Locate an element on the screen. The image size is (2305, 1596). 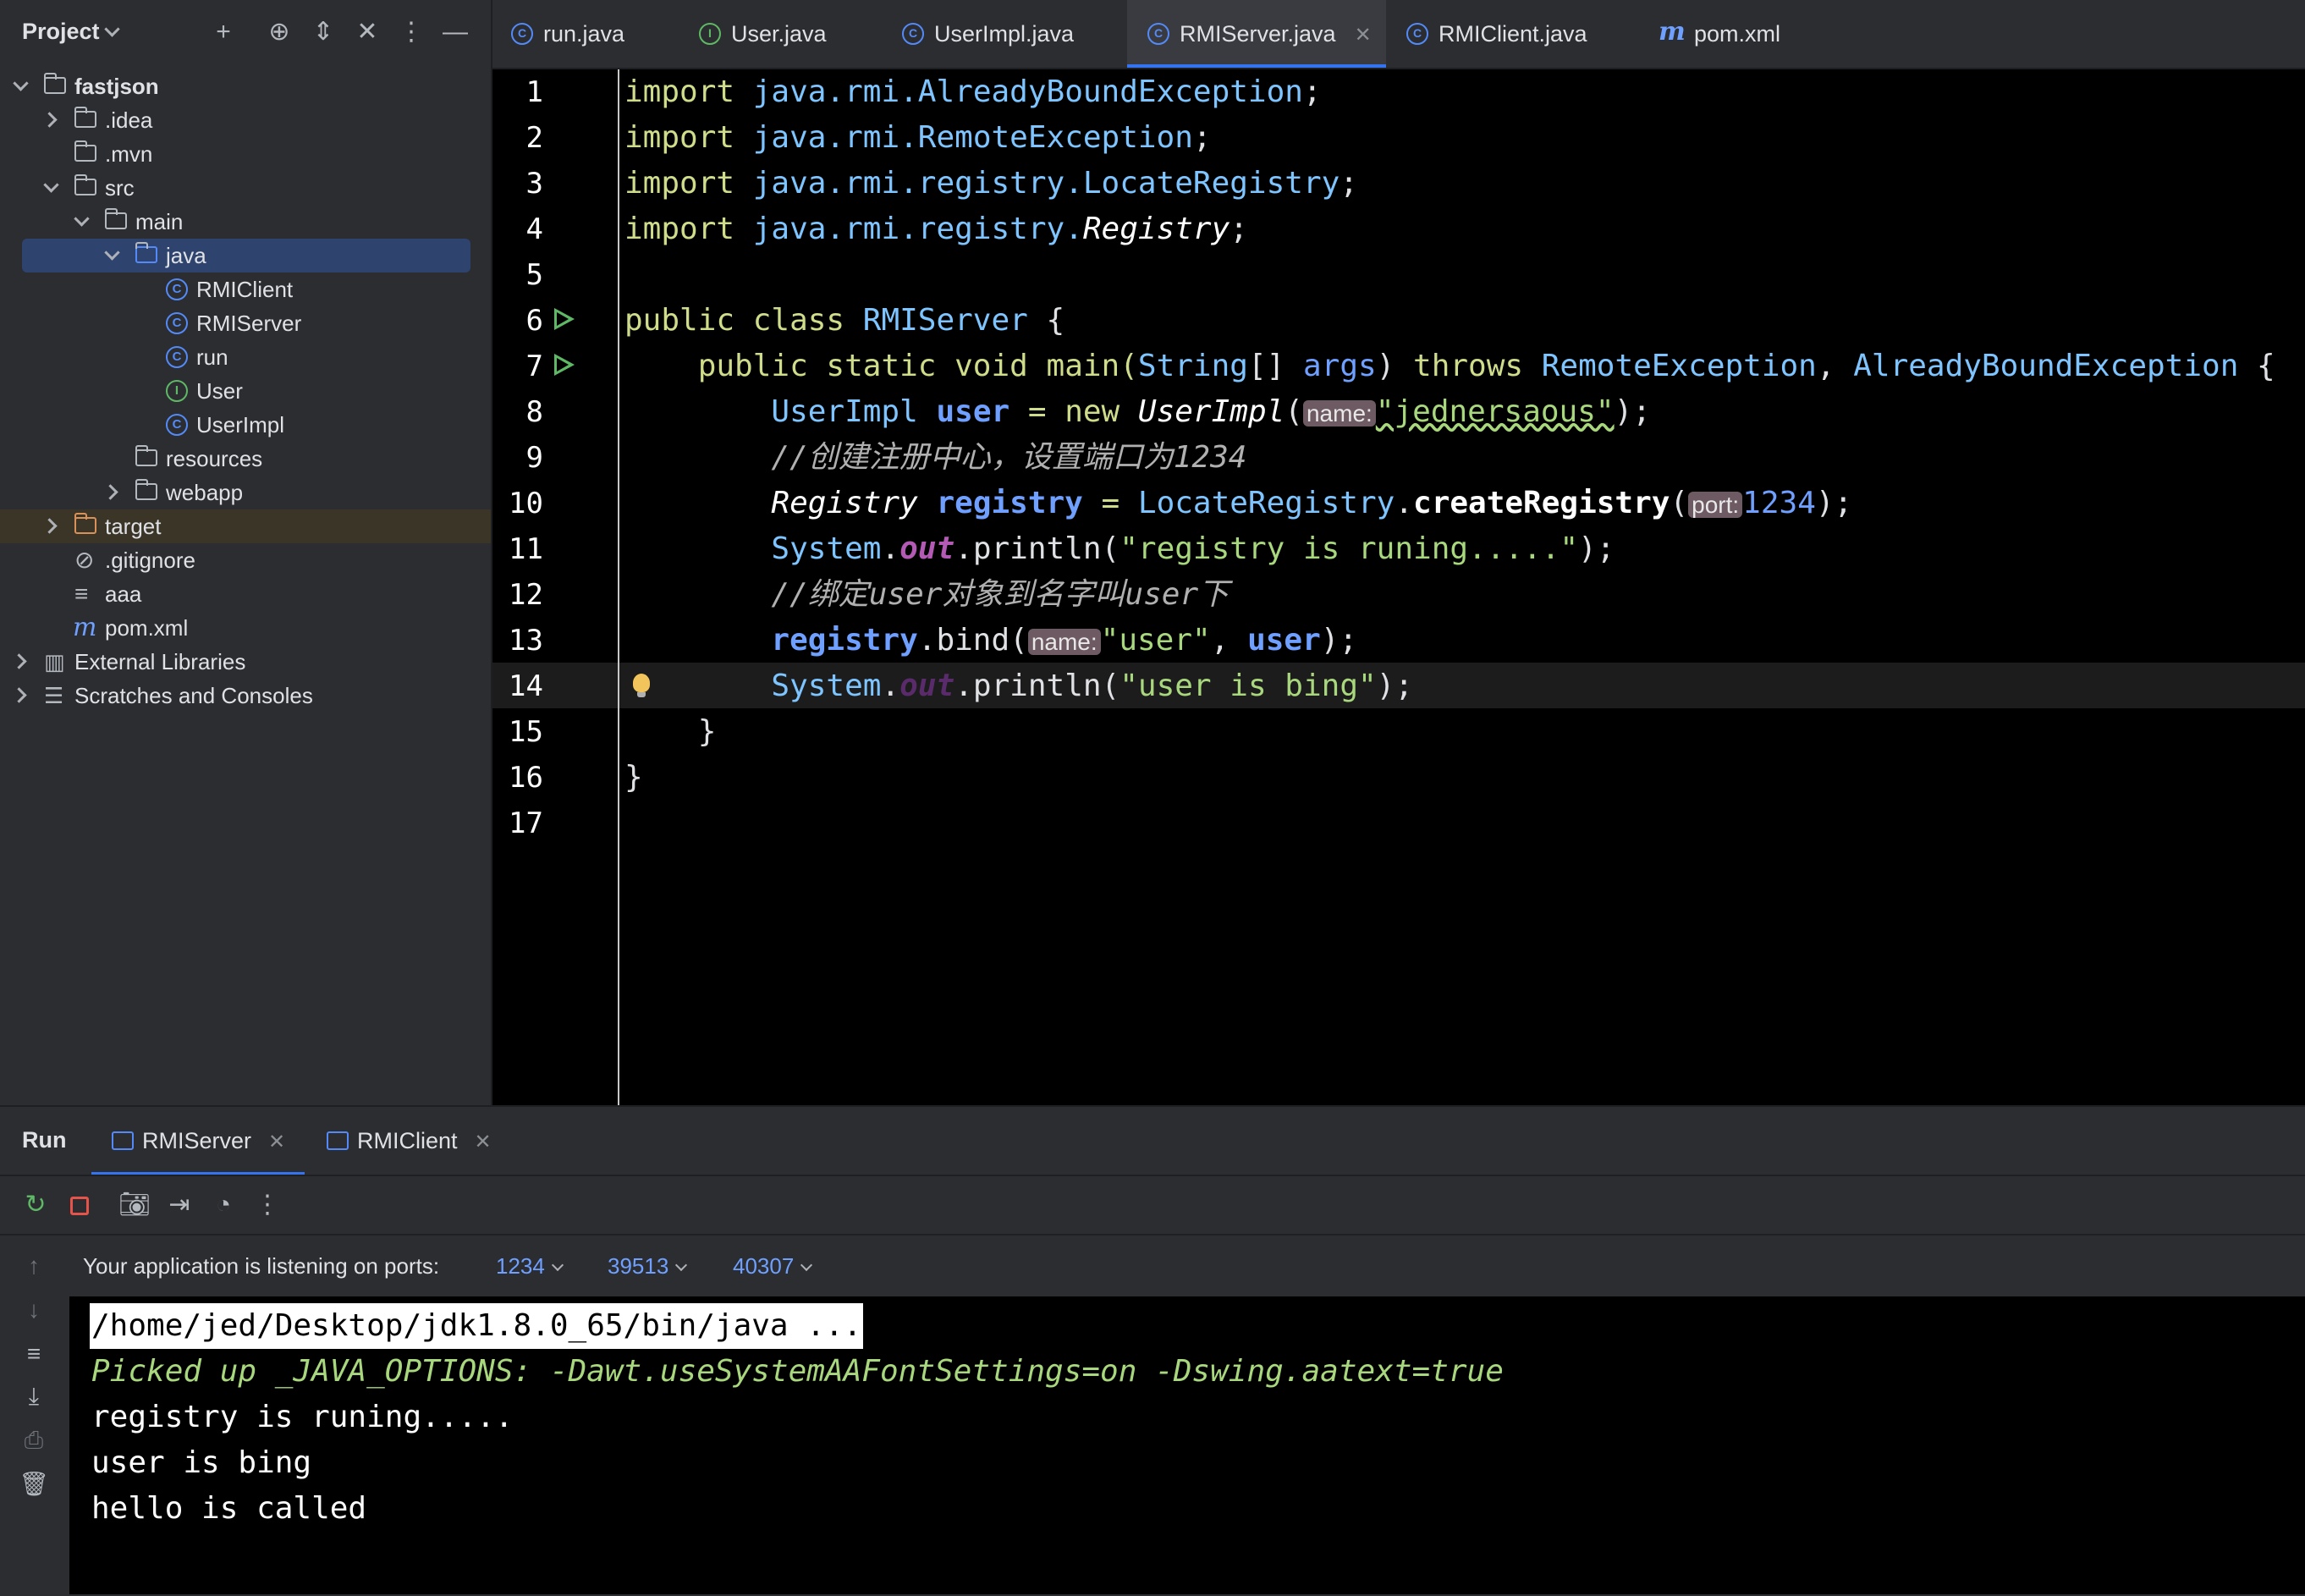
collapse-all-icon: ✕ is located at coordinates (367, 32).